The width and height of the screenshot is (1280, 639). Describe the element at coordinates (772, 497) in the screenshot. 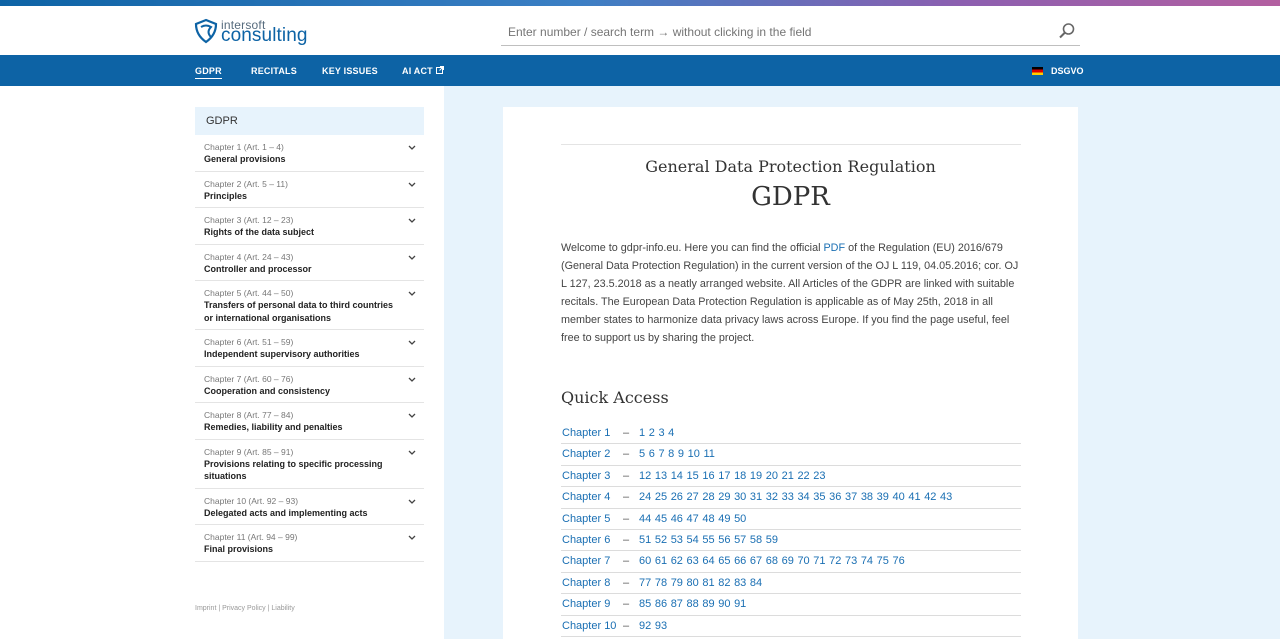

I see `article-link: 32` at that location.